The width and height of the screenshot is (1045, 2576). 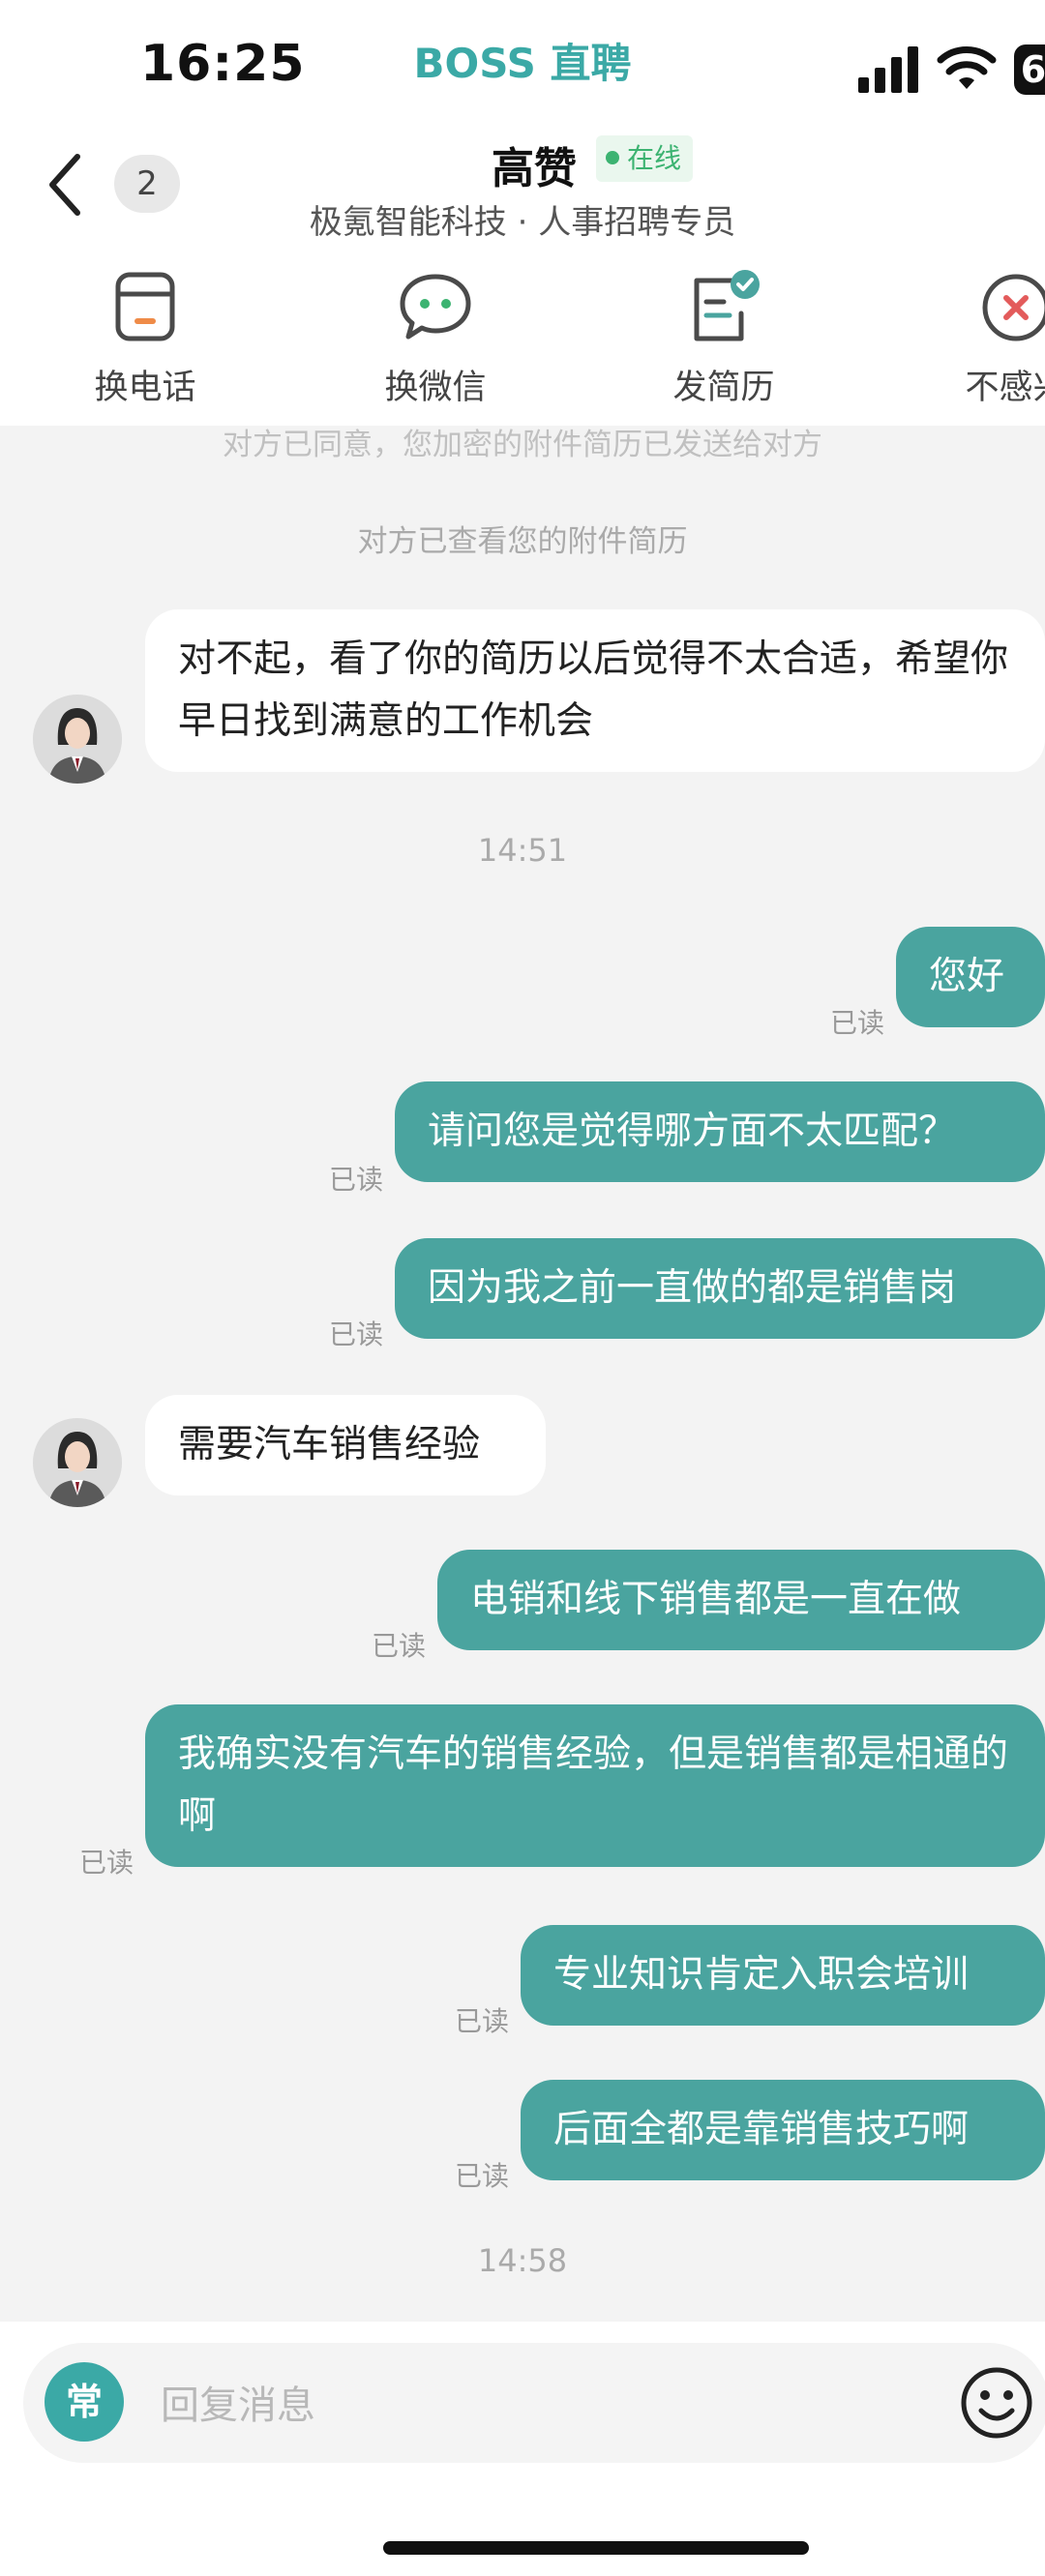 I want to click on wifi-icon, so click(x=967, y=67).